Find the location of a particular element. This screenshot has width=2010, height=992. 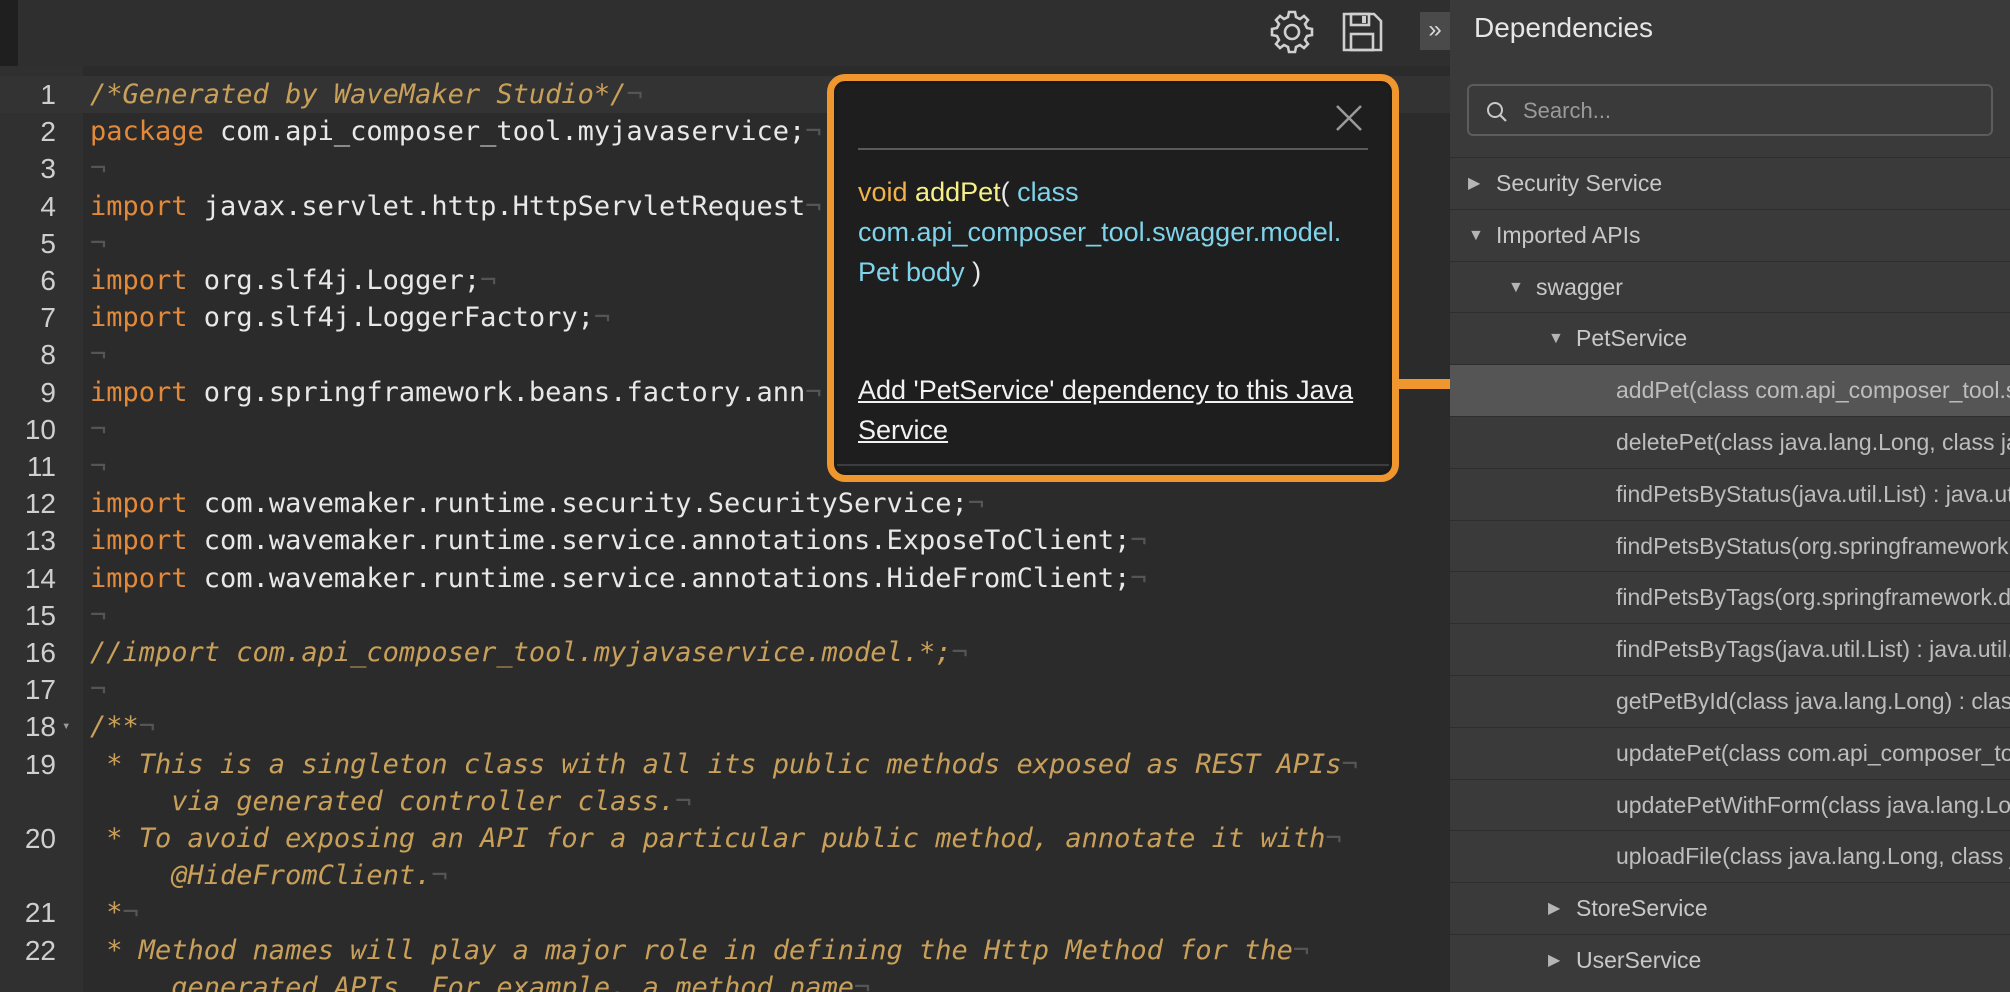

signature-open-paren: ( is located at coordinates (1005, 192).